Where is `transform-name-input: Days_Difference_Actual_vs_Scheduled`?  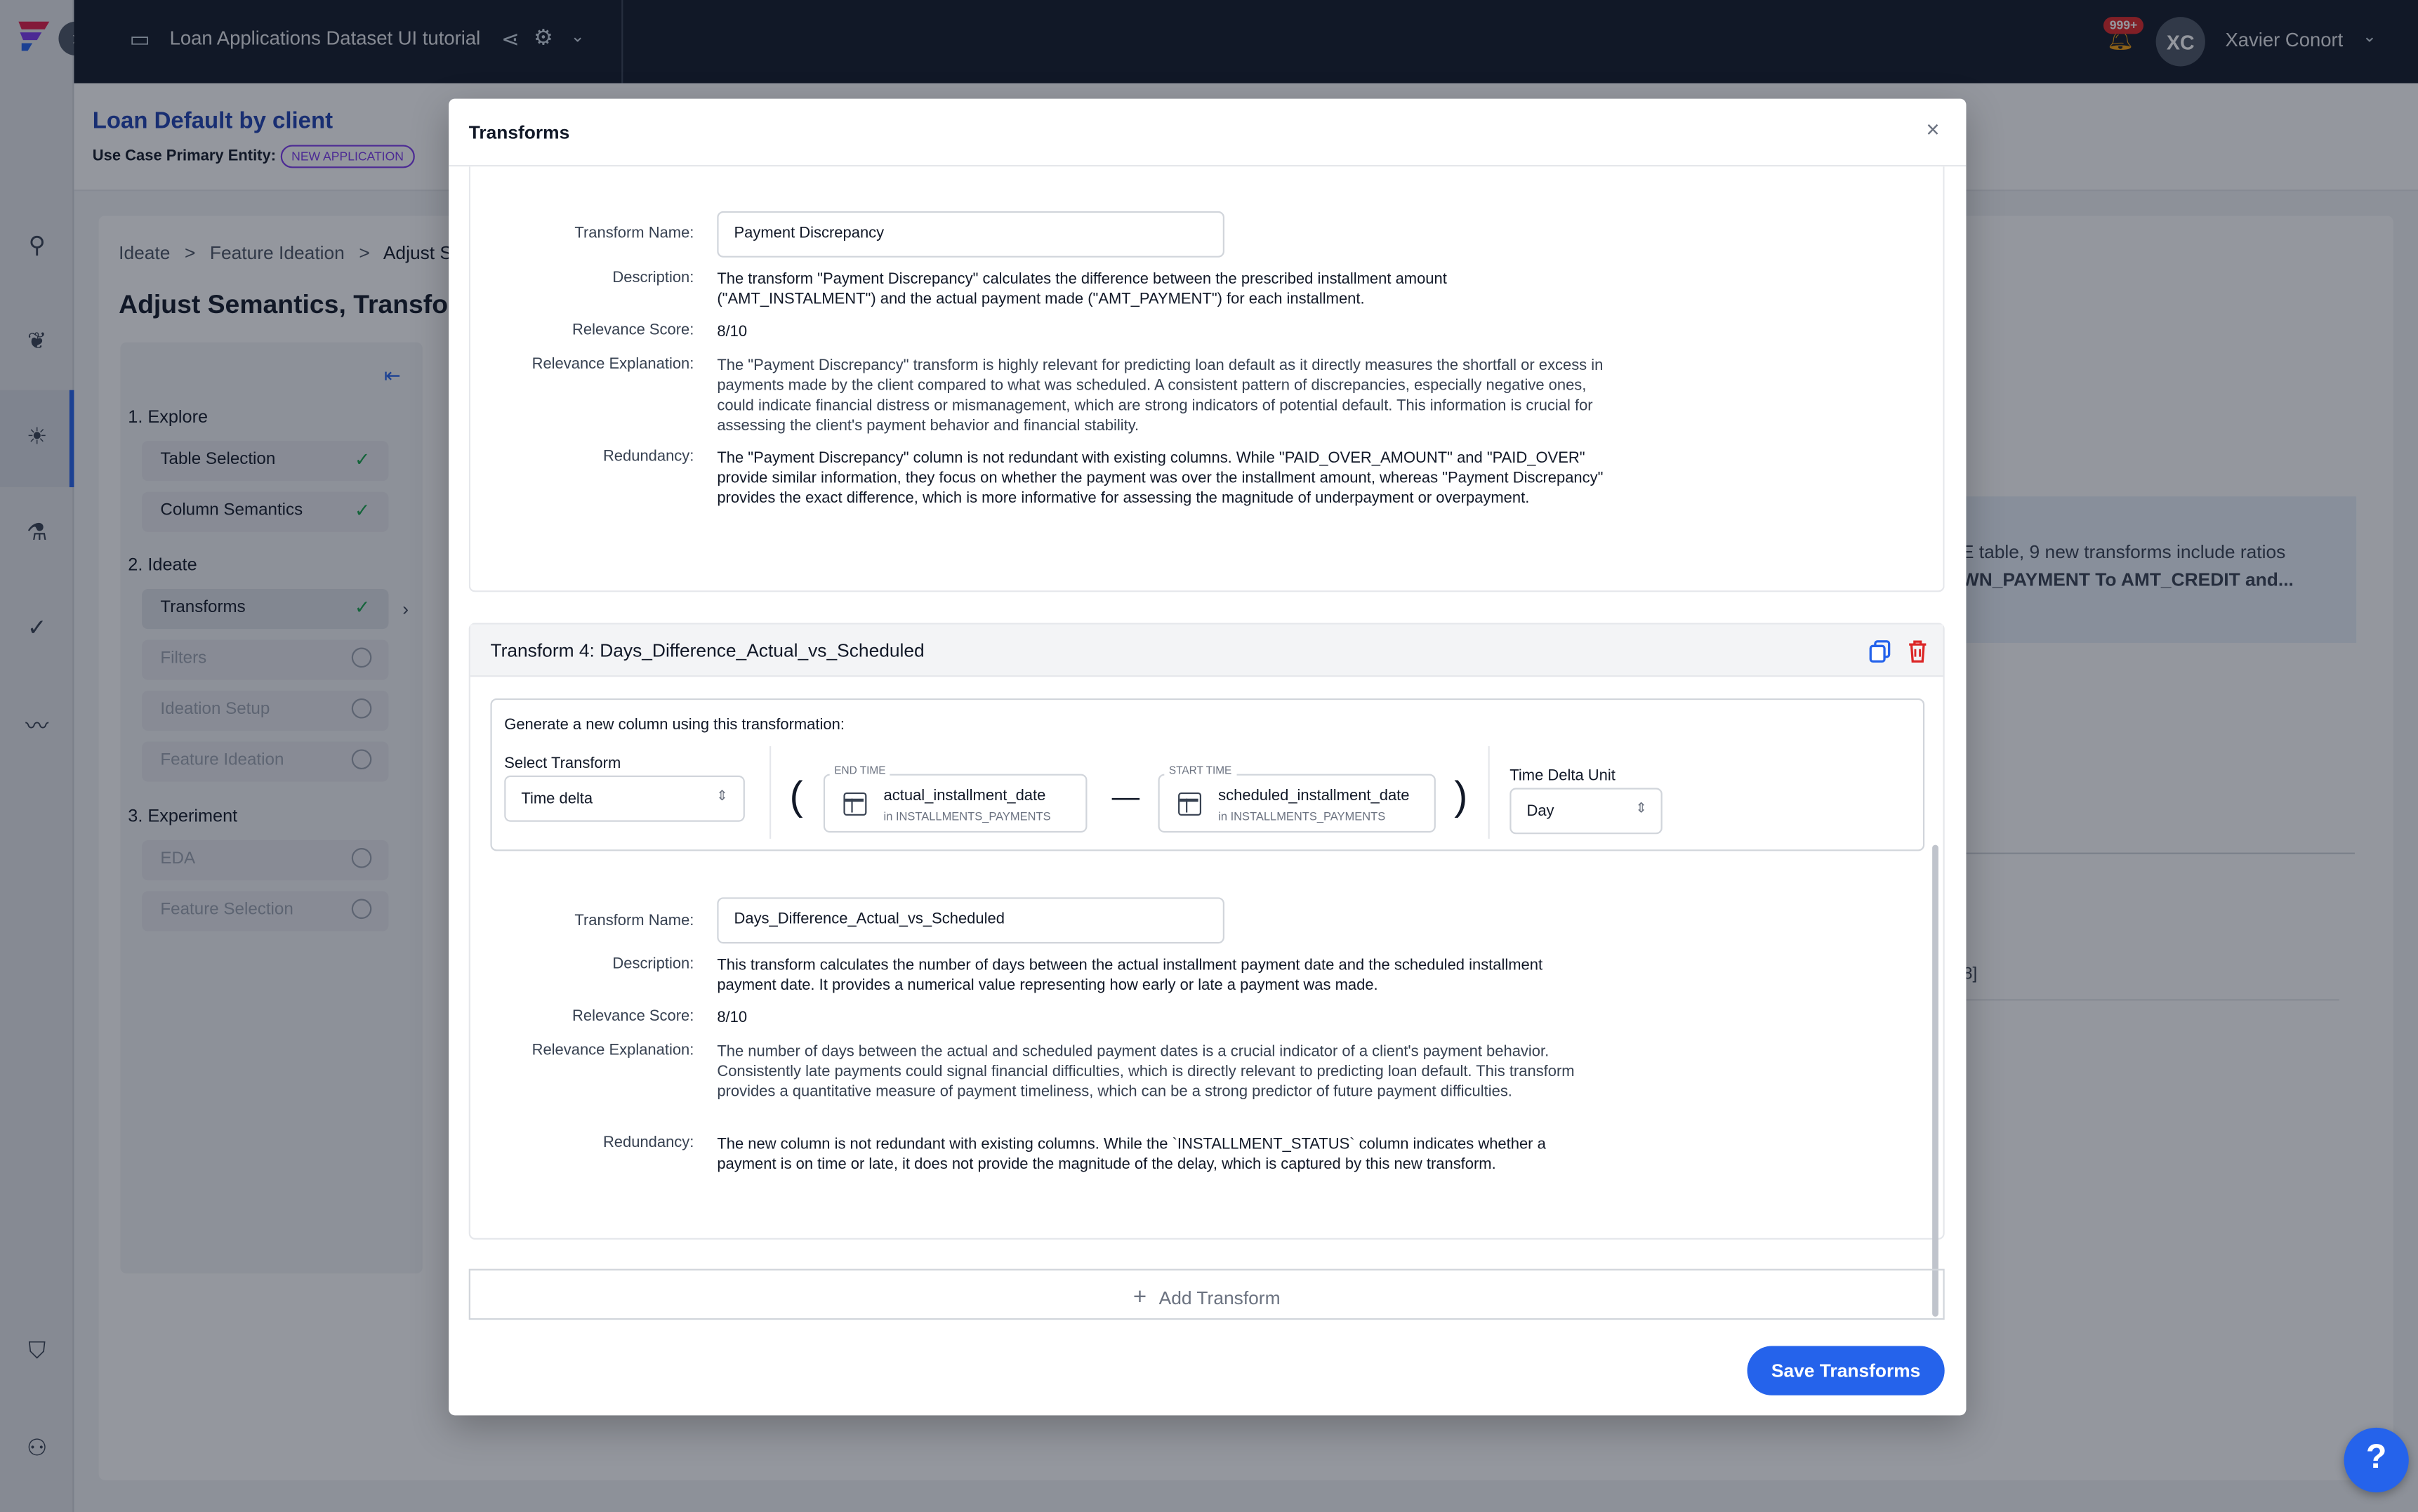
transform-name-input: Days_Difference_Actual_vs_Scheduled is located at coordinates (970, 920).